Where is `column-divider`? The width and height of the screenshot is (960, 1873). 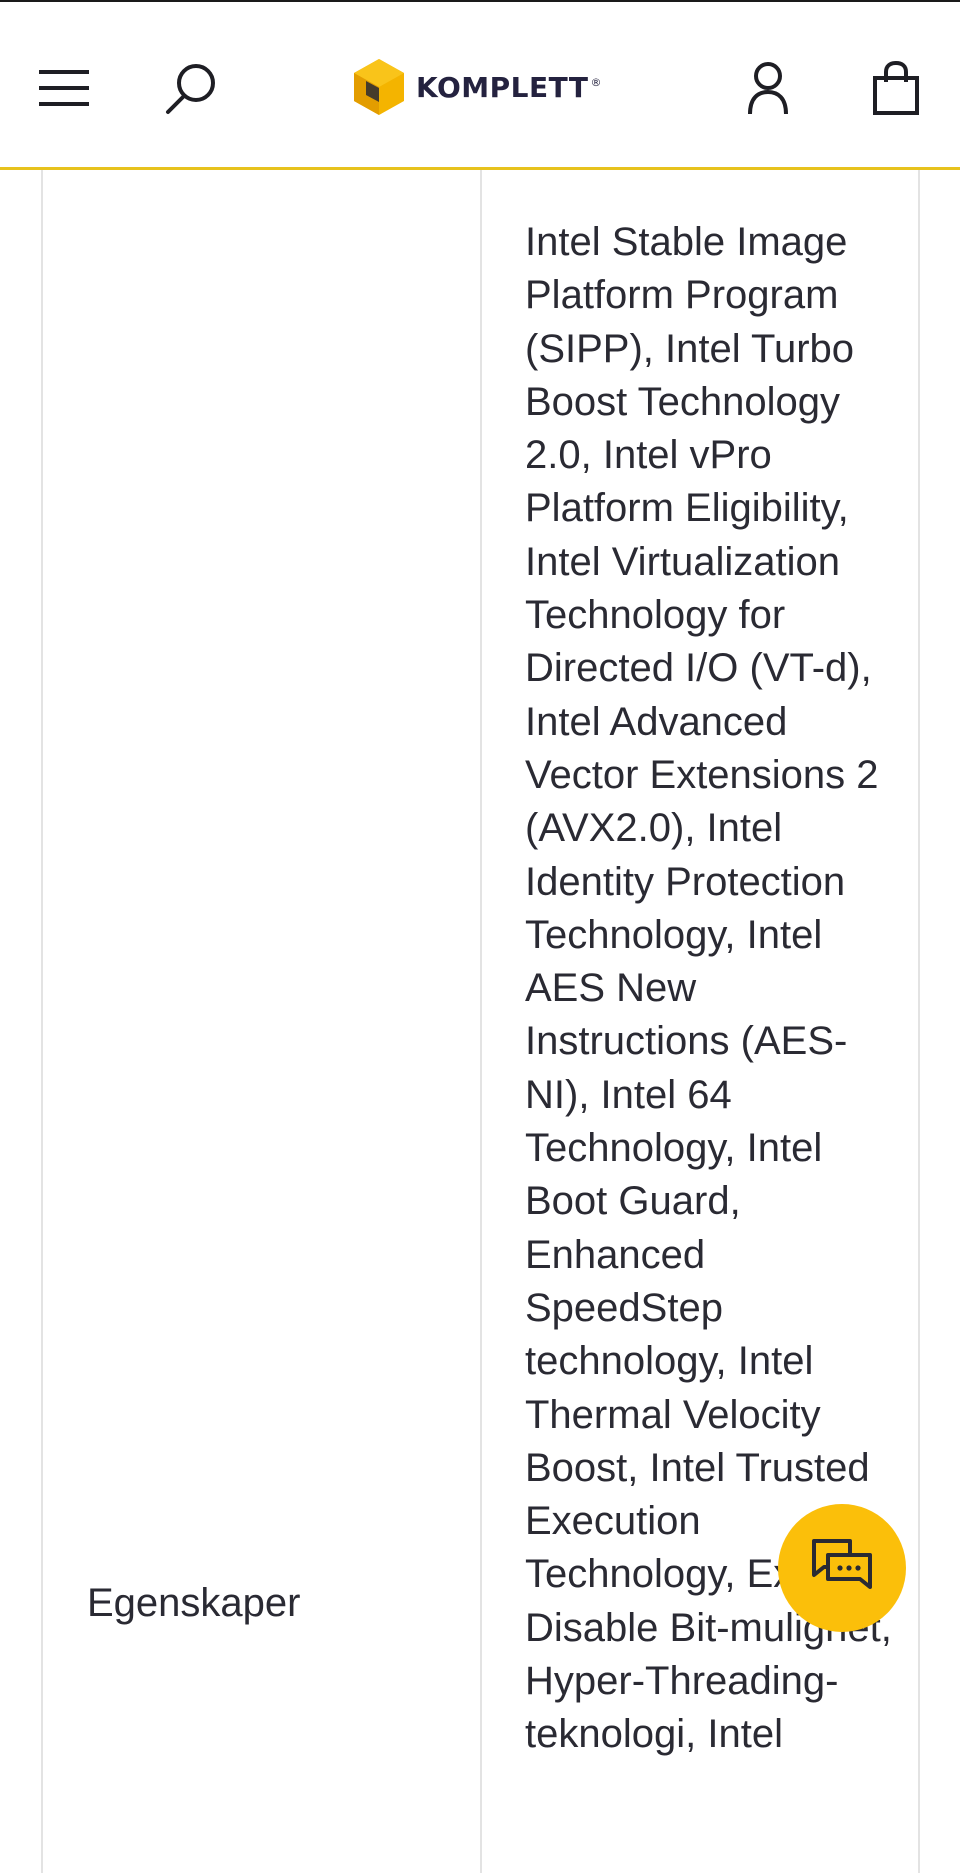
column-divider is located at coordinates (481, 1021).